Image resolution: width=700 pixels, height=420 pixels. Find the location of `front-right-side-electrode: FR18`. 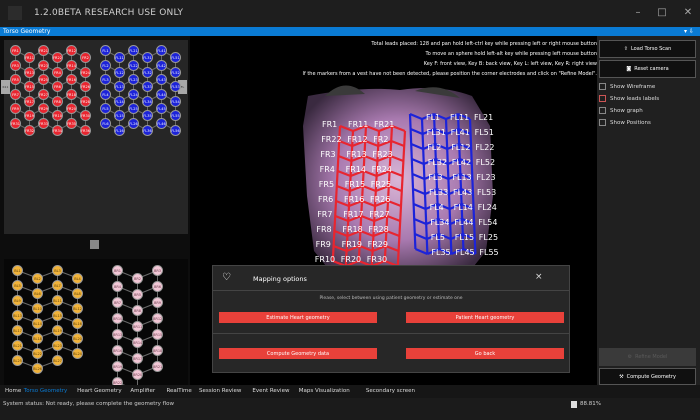

front-right-side-electrode: FR18 is located at coordinates (71, 94).